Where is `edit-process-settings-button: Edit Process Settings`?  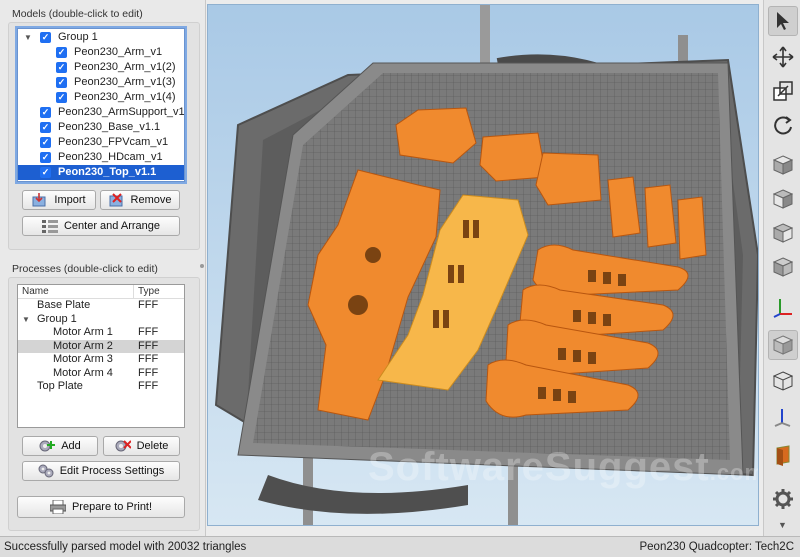 edit-process-settings-button: Edit Process Settings is located at coordinates (101, 471).